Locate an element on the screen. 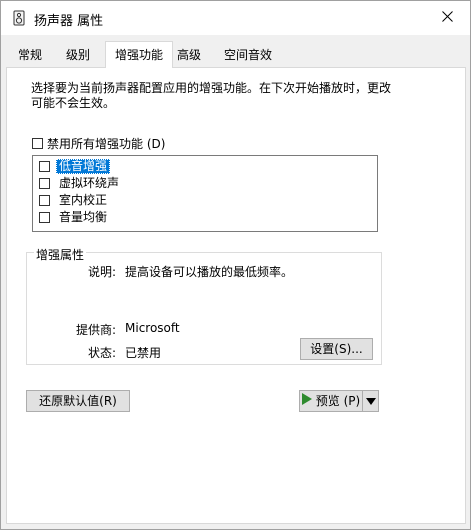 The height and width of the screenshot is (530, 471). description-label: 说明: is located at coordinates (101, 272).